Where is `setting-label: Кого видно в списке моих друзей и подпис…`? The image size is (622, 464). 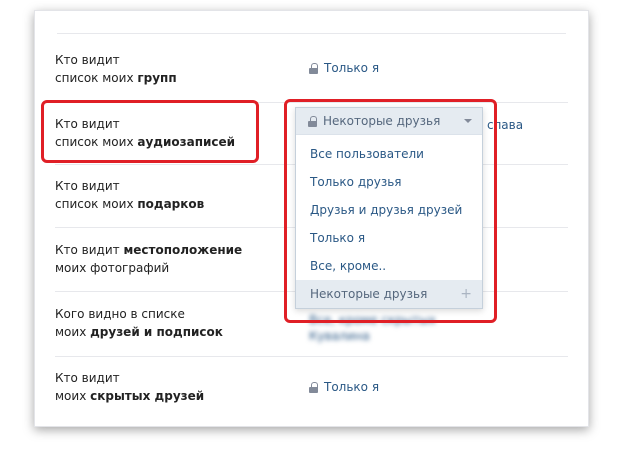 setting-label: Кого видно в списке моих друзей и подпис… is located at coordinates (165, 323).